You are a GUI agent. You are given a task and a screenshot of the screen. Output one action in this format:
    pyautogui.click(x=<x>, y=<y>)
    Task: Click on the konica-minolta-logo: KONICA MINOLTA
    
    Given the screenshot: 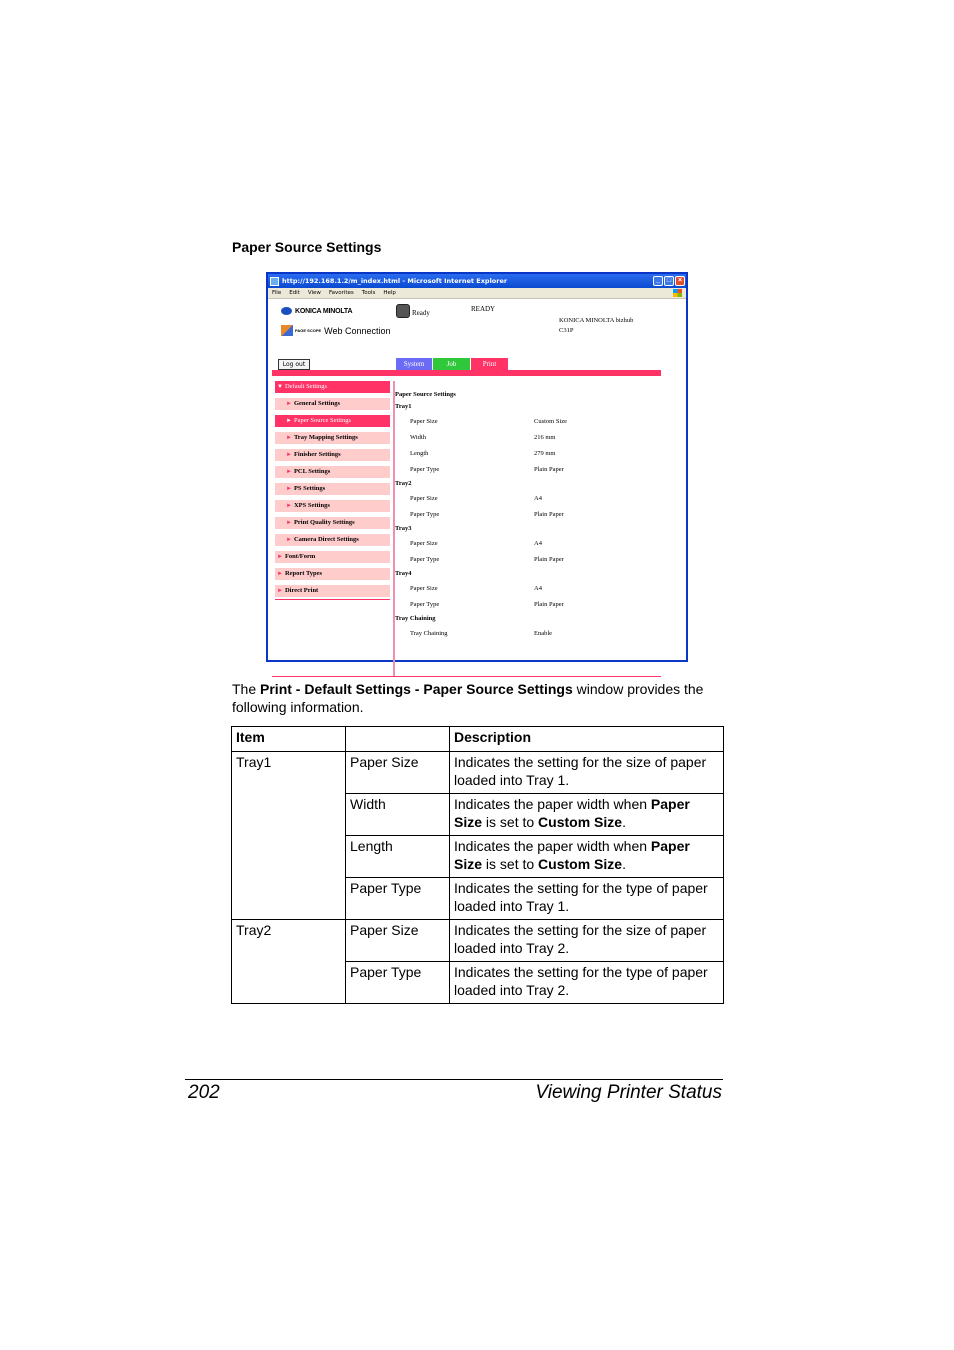 What is the action you would take?
    pyautogui.click(x=317, y=311)
    